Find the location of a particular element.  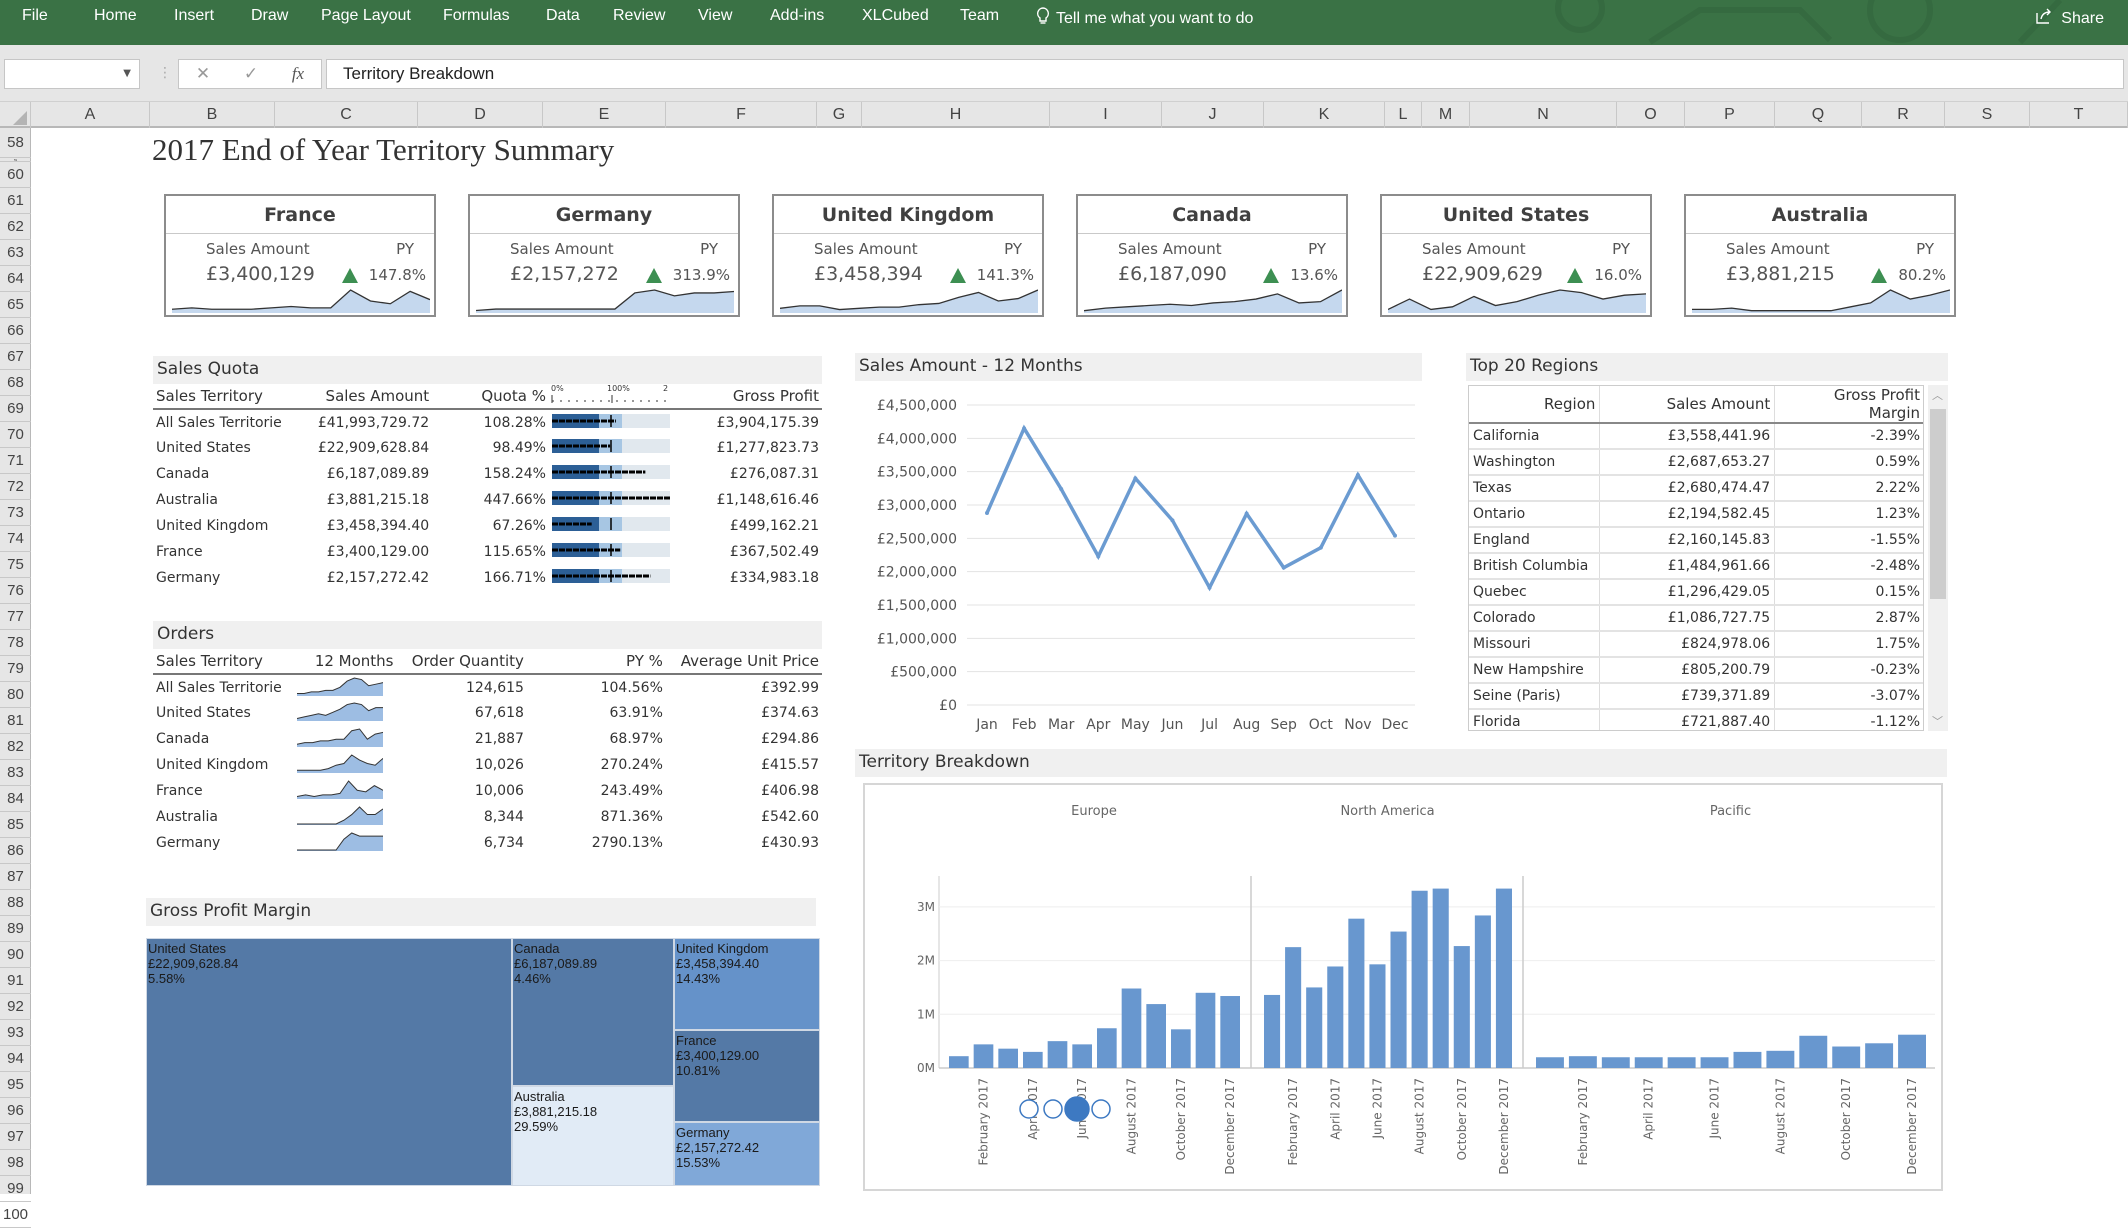

row-header-93: 93 is located at coordinates (15, 1033).